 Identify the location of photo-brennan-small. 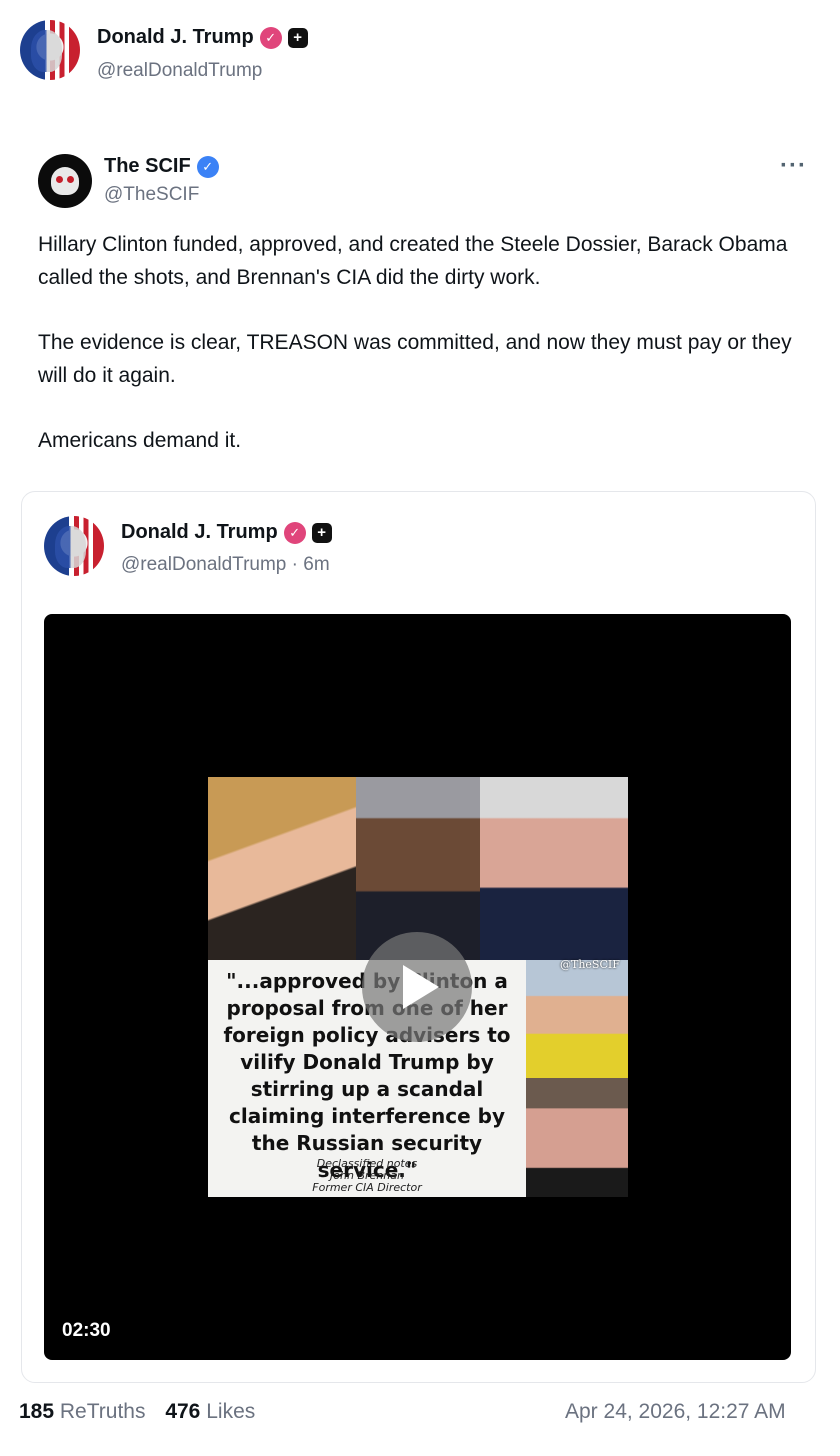
(577, 1137).